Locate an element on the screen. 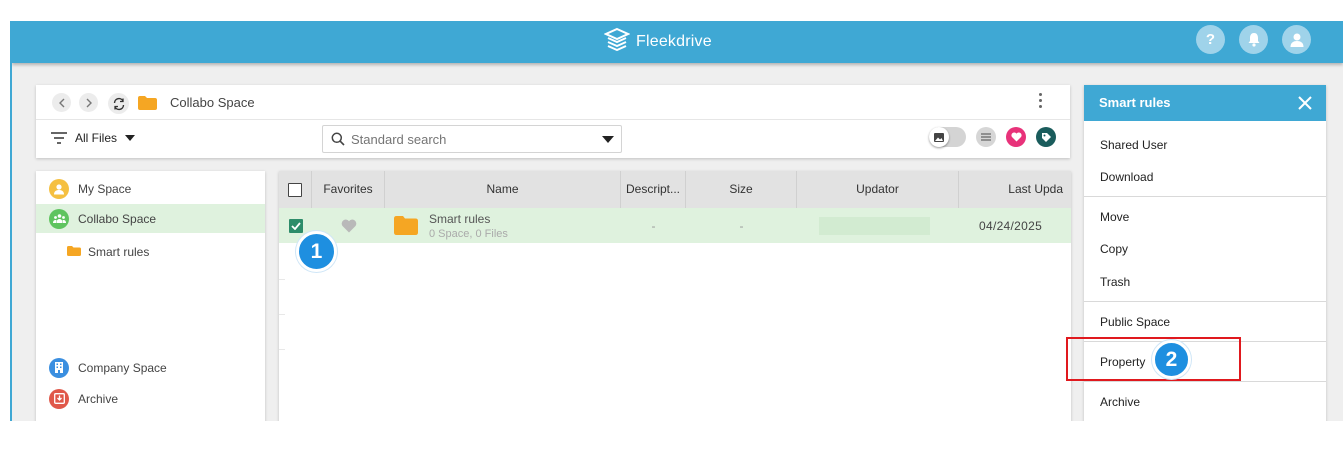  panel-header: Smart rules is located at coordinates (1205, 103).